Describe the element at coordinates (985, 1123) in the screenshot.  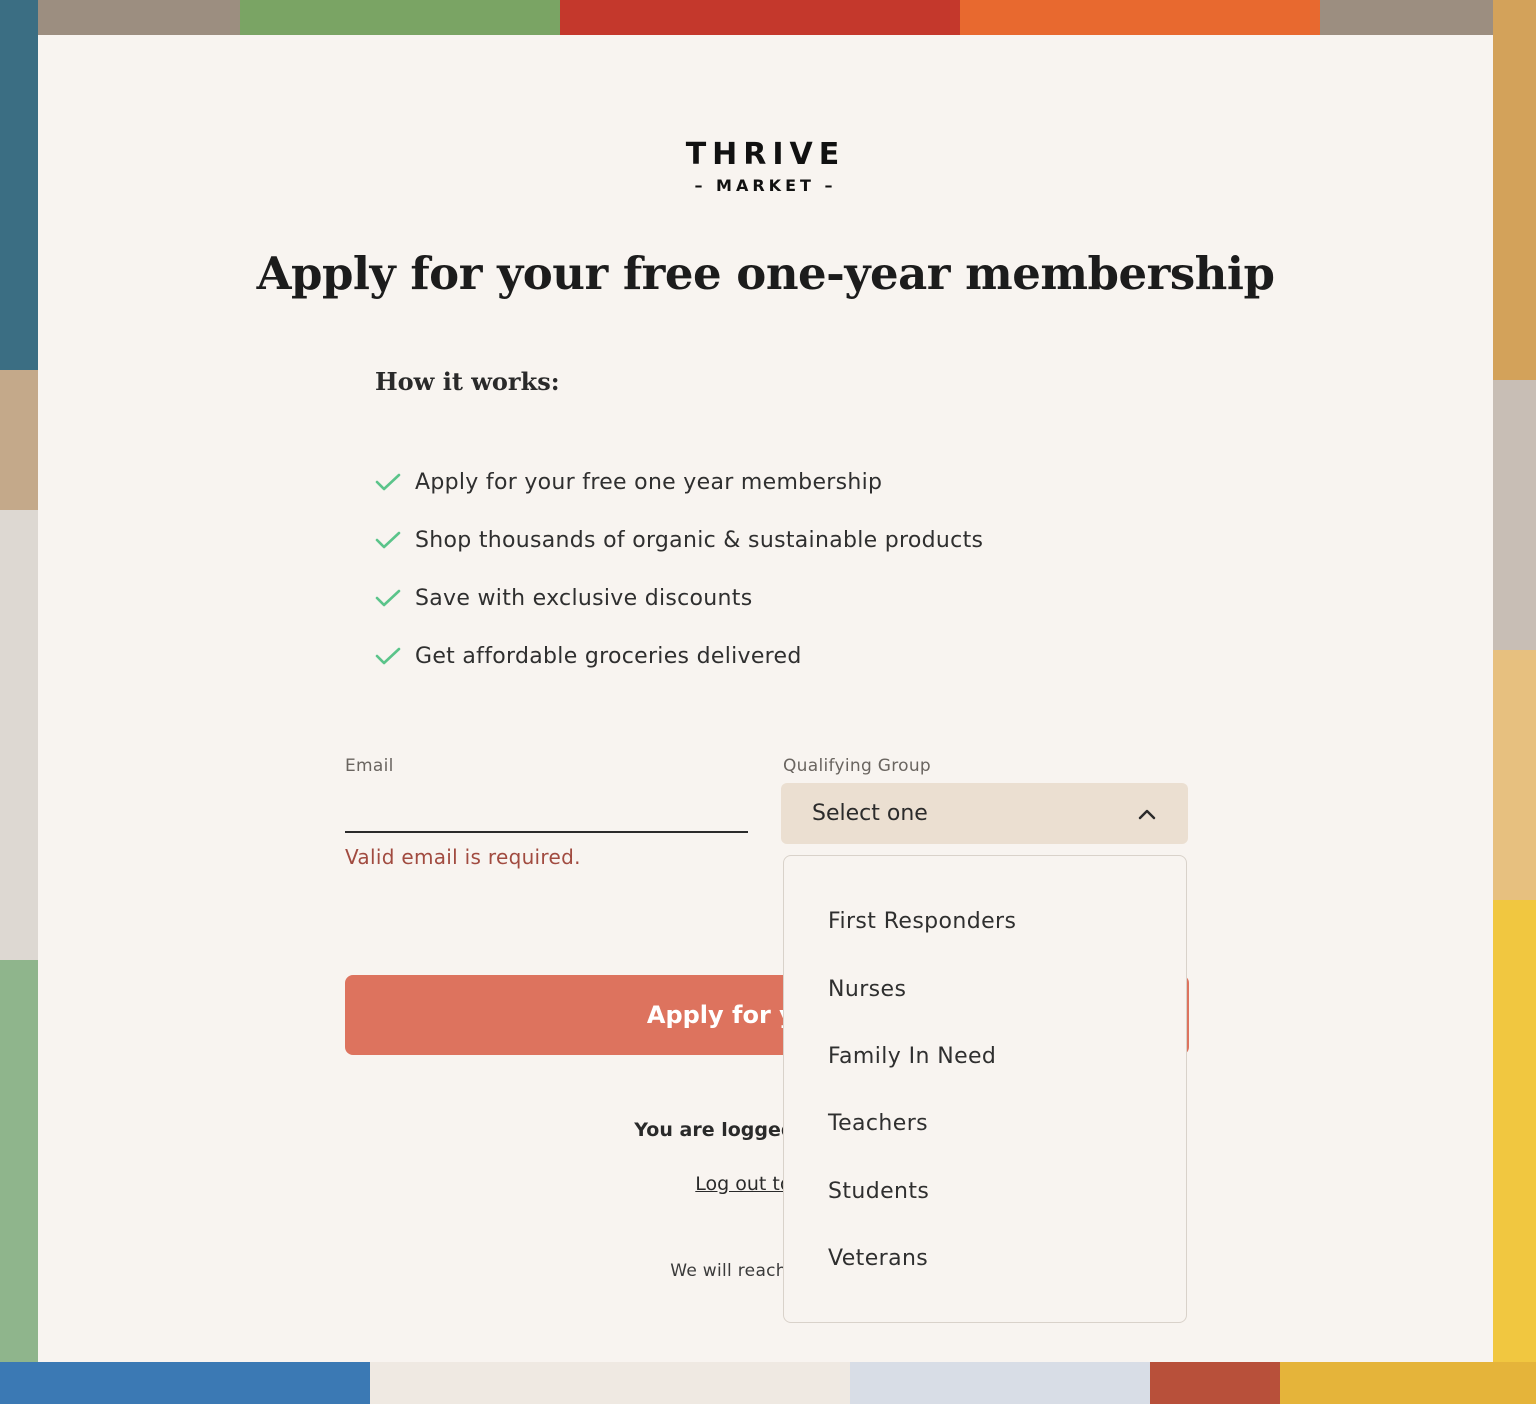
I see `dropdown-option: Teachers` at that location.